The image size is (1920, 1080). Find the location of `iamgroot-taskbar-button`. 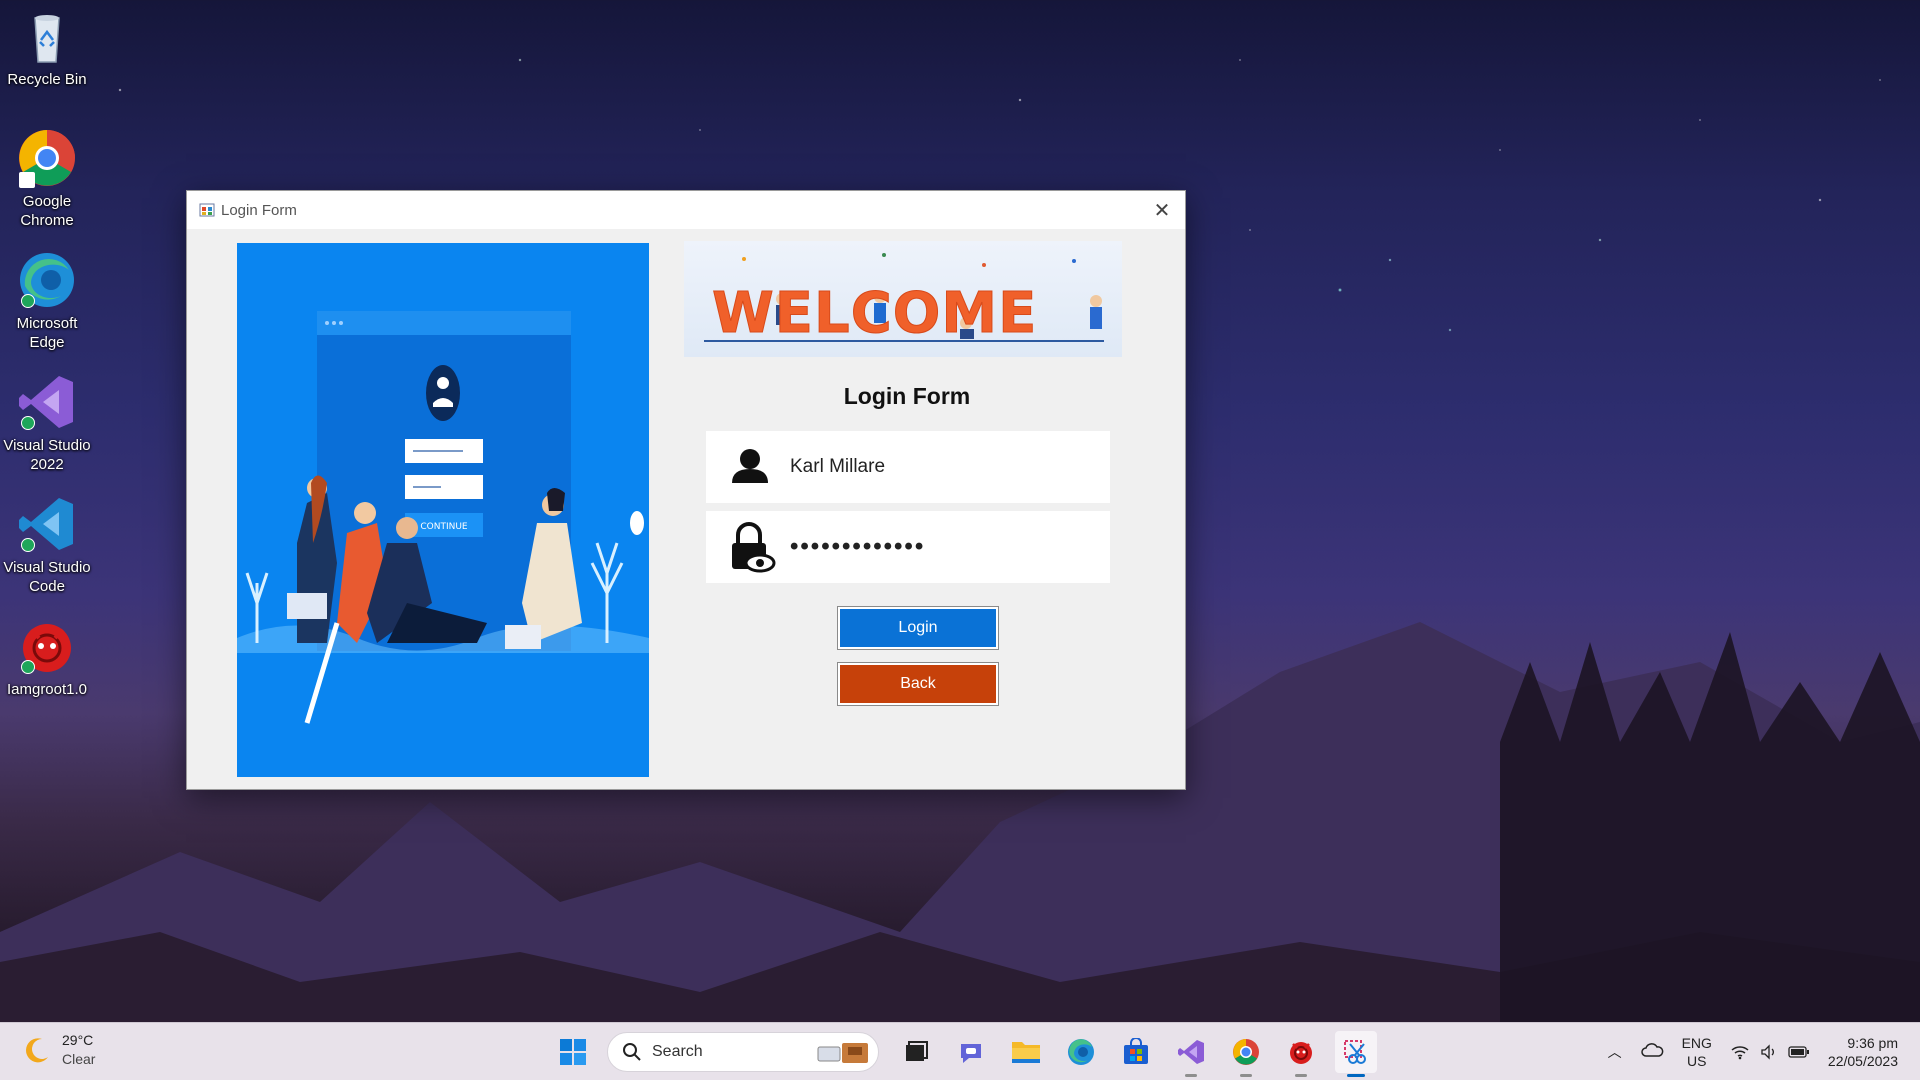

iamgroot-taskbar-button is located at coordinates (1301, 1054).